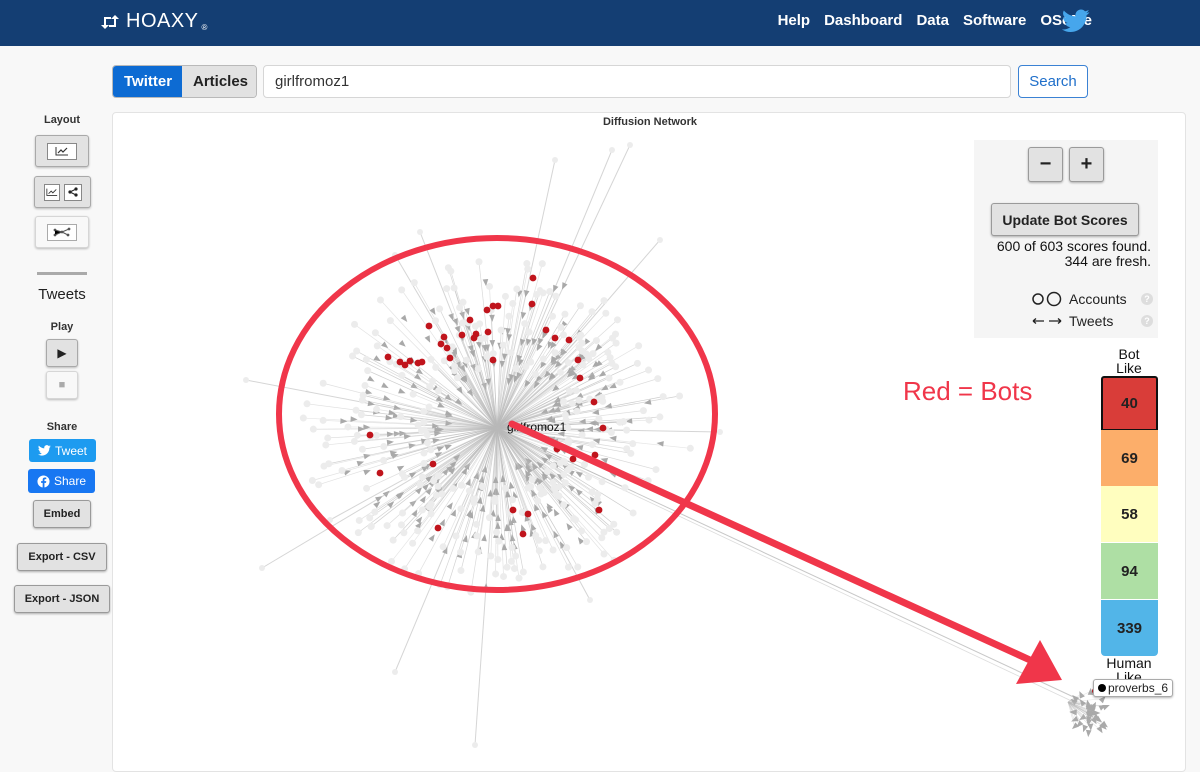  Describe the element at coordinates (1129, 628) in the screenshot. I see `bot-bin-5: 339` at that location.